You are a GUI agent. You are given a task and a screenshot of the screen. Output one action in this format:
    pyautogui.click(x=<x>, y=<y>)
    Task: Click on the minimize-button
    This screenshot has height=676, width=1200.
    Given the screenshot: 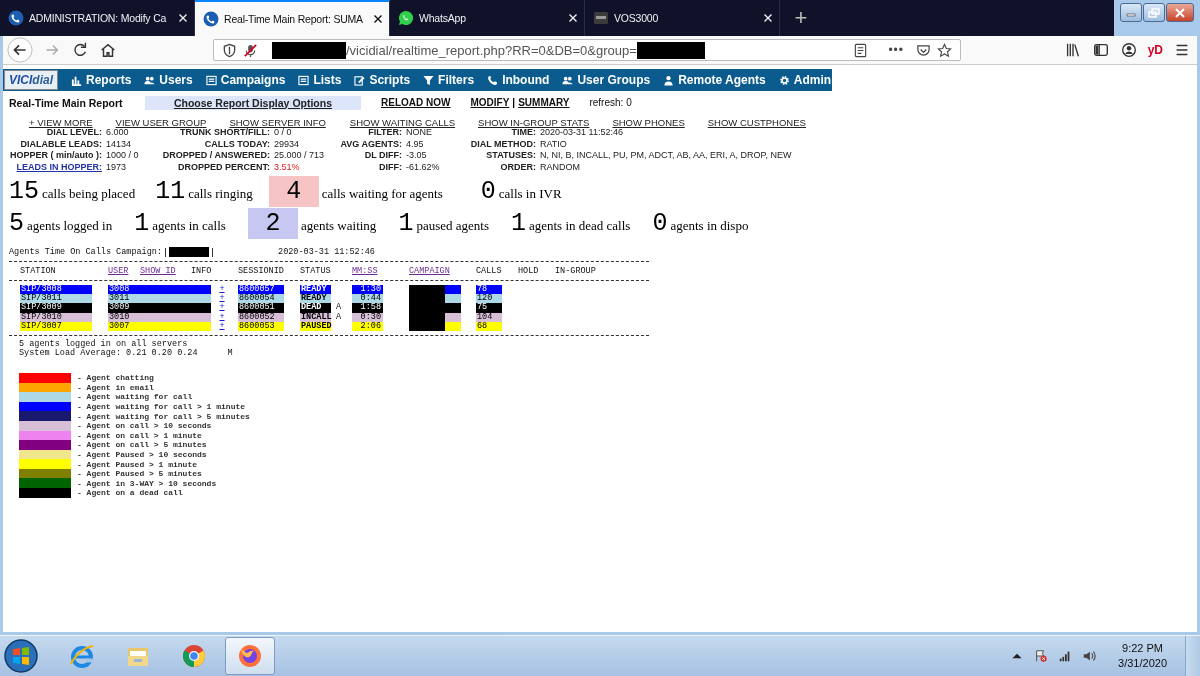 What is the action you would take?
    pyautogui.click(x=1131, y=12)
    